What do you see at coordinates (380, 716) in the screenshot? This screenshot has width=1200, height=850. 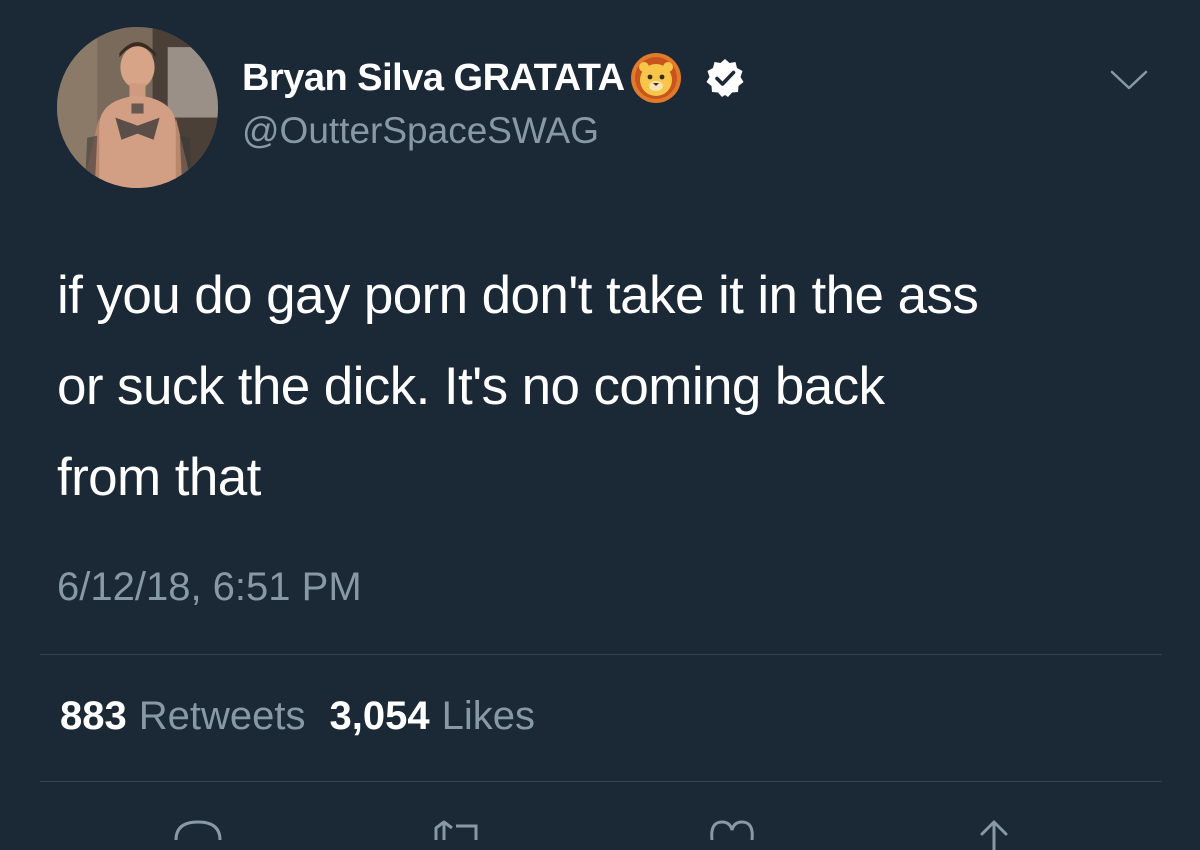 I see `likes-count: 3,054` at bounding box center [380, 716].